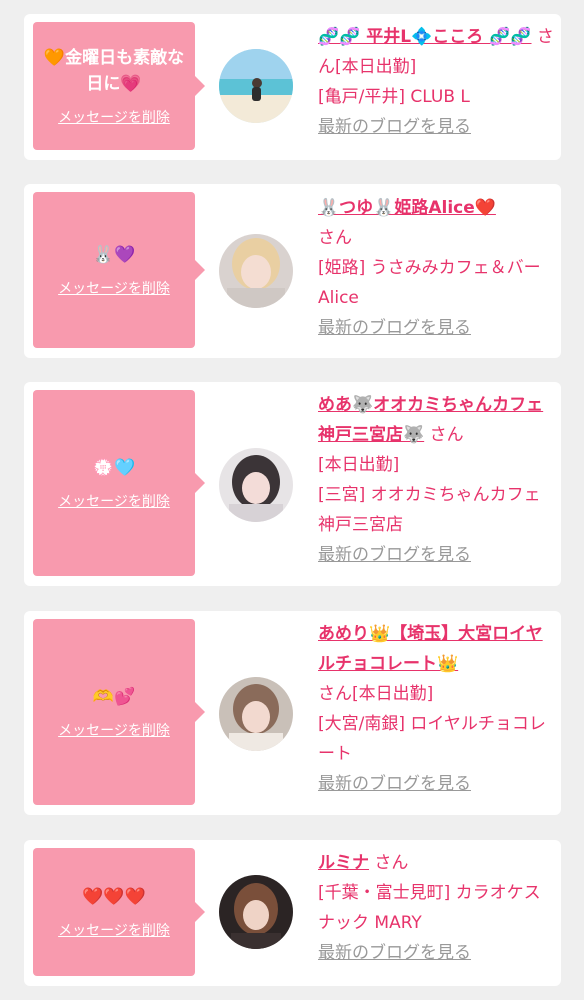 The height and width of the screenshot is (1000, 584). What do you see at coordinates (429, 510) in the screenshot?
I see `shop-name: [三宮] オオカミちゃんカフェ神戸三宮店` at bounding box center [429, 510].